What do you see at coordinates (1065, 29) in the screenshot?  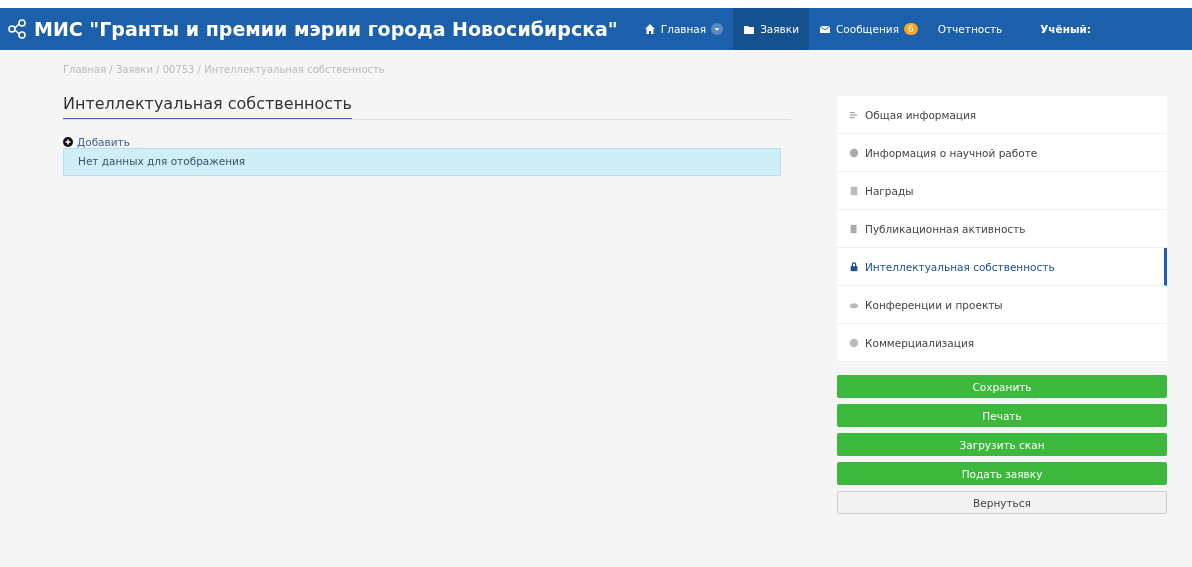 I see `user-label: Учёный:` at bounding box center [1065, 29].